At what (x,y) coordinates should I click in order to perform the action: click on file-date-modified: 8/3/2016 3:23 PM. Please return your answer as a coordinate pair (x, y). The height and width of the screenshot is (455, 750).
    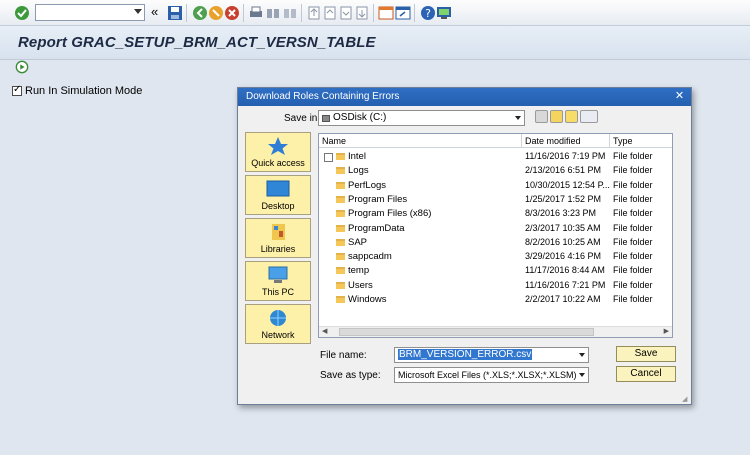
    Looking at the image, I should click on (561, 213).